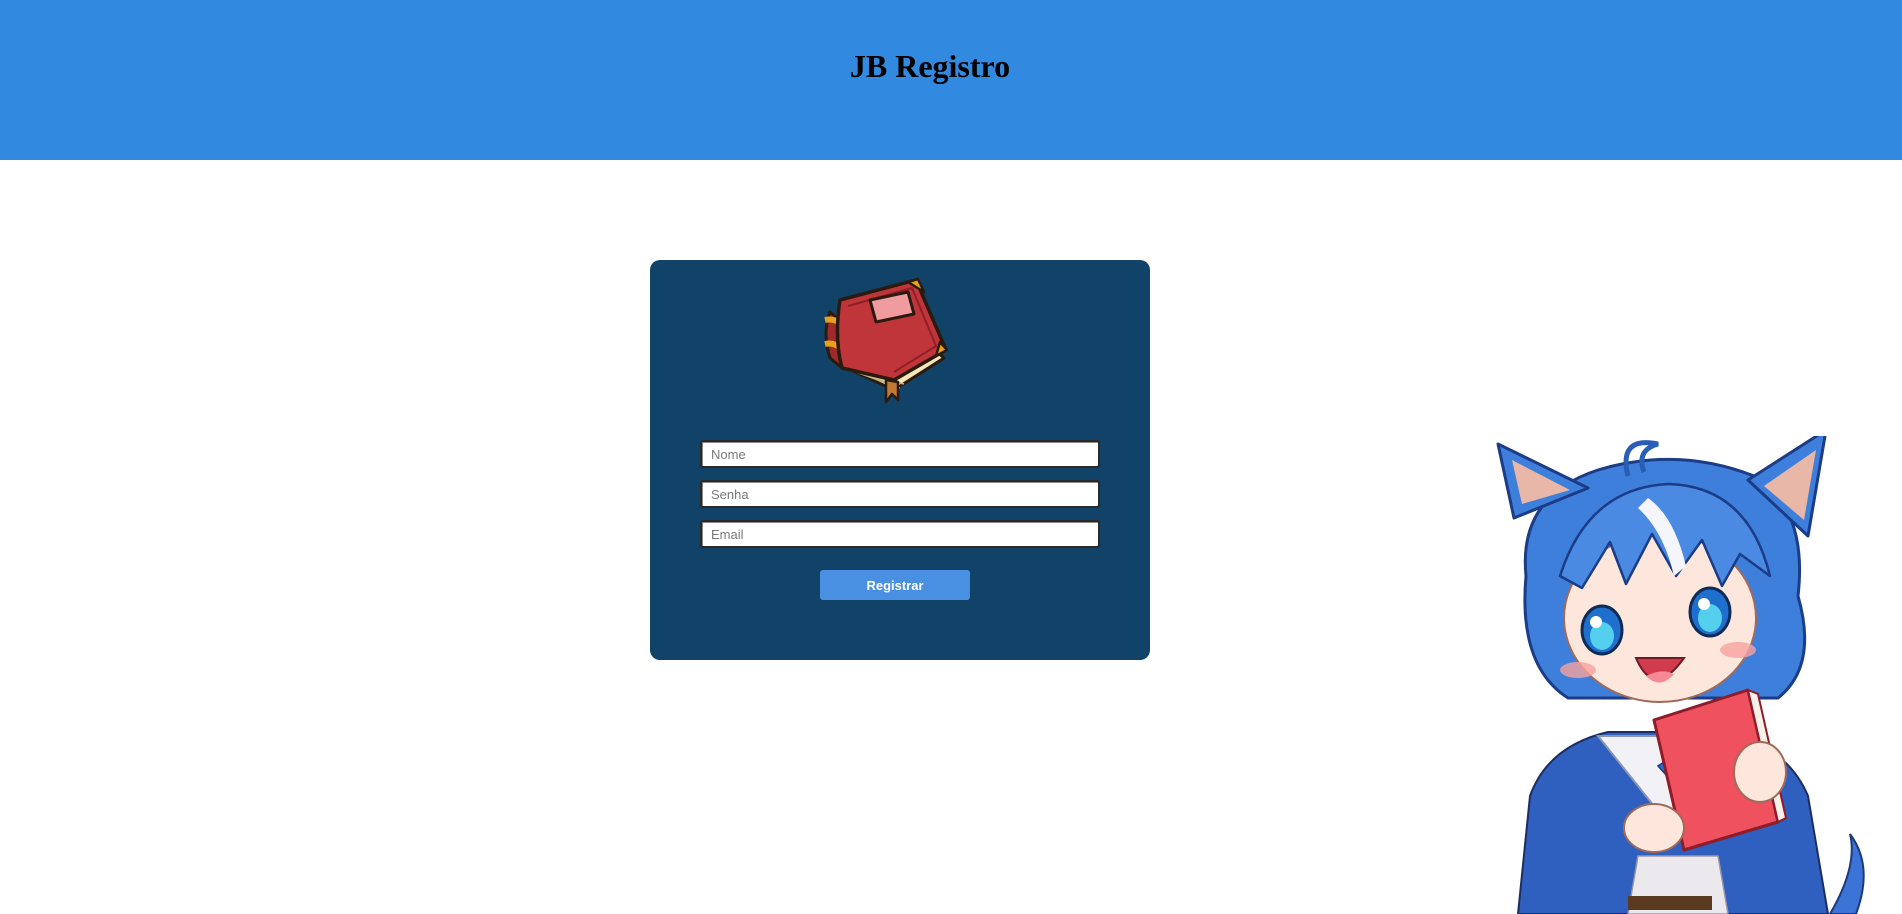 Image resolution: width=1902 pixels, height=914 pixels. I want to click on register-button: Registrar, so click(895, 585).